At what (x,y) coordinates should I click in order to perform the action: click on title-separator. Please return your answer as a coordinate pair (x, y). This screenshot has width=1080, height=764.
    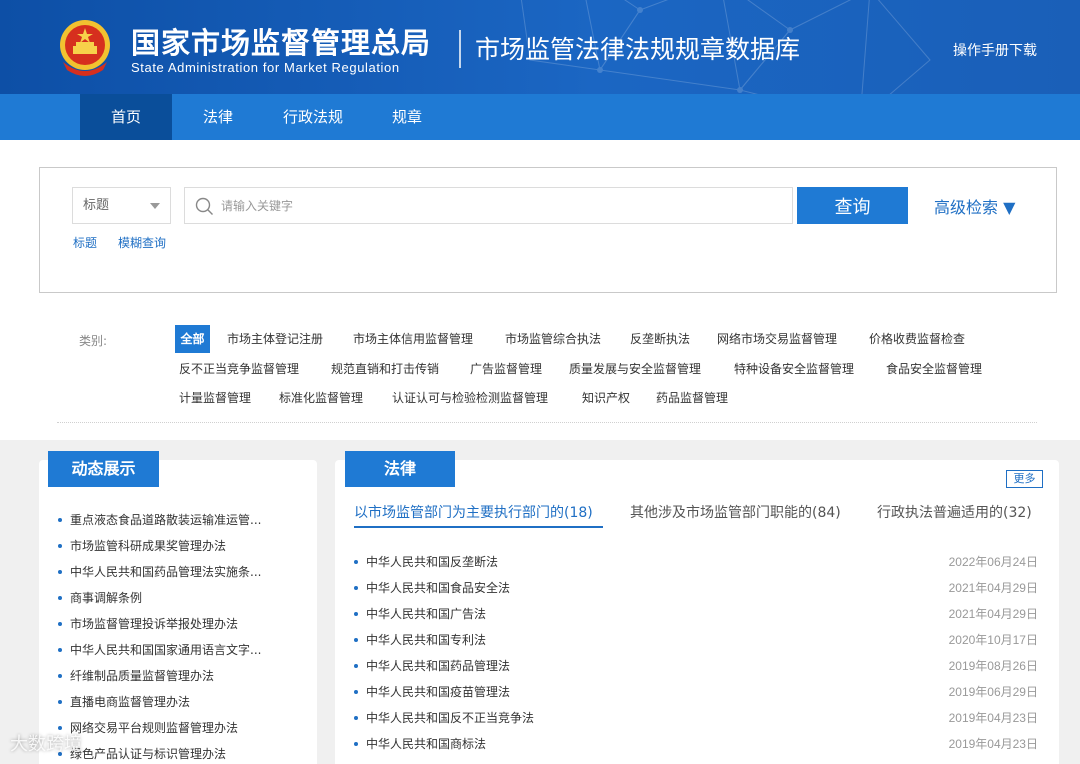
    Looking at the image, I should click on (460, 49).